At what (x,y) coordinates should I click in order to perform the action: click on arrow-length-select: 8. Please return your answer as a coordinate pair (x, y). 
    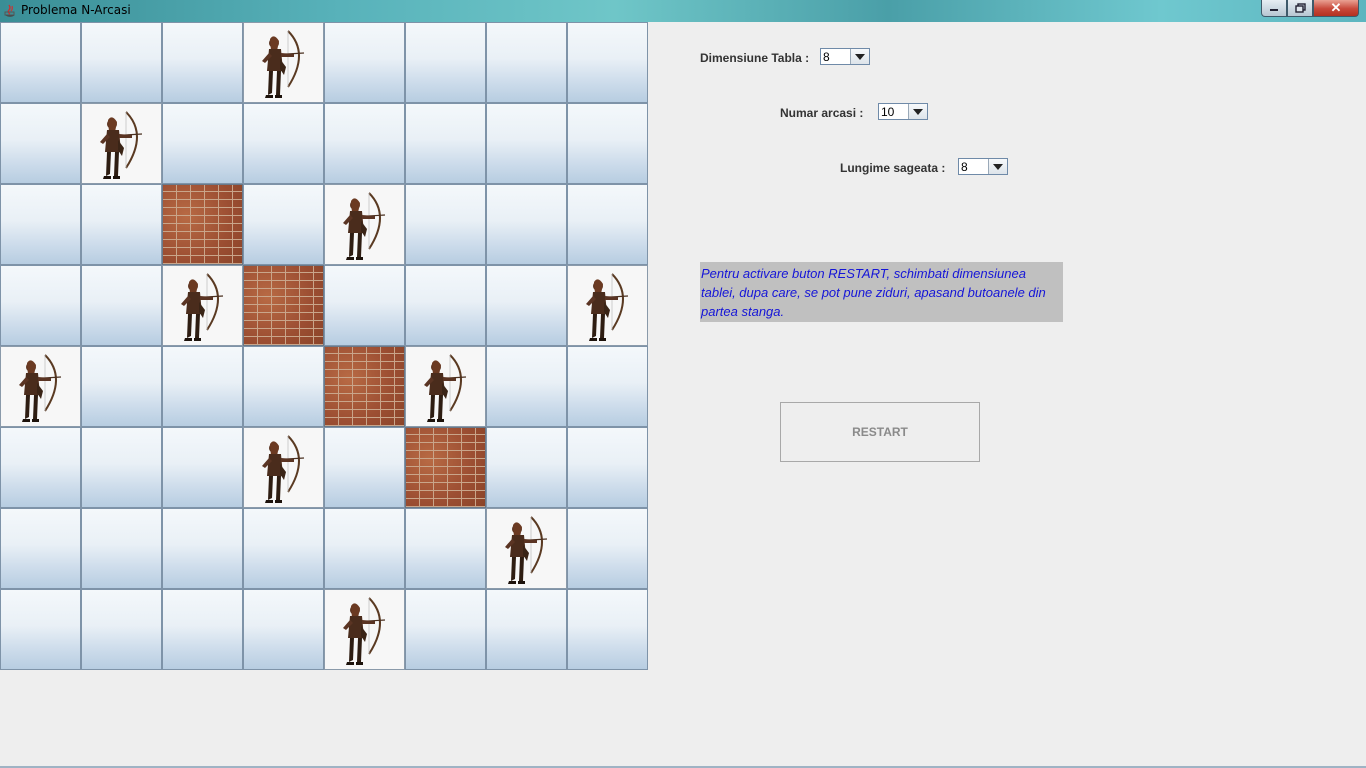
    Looking at the image, I should click on (983, 166).